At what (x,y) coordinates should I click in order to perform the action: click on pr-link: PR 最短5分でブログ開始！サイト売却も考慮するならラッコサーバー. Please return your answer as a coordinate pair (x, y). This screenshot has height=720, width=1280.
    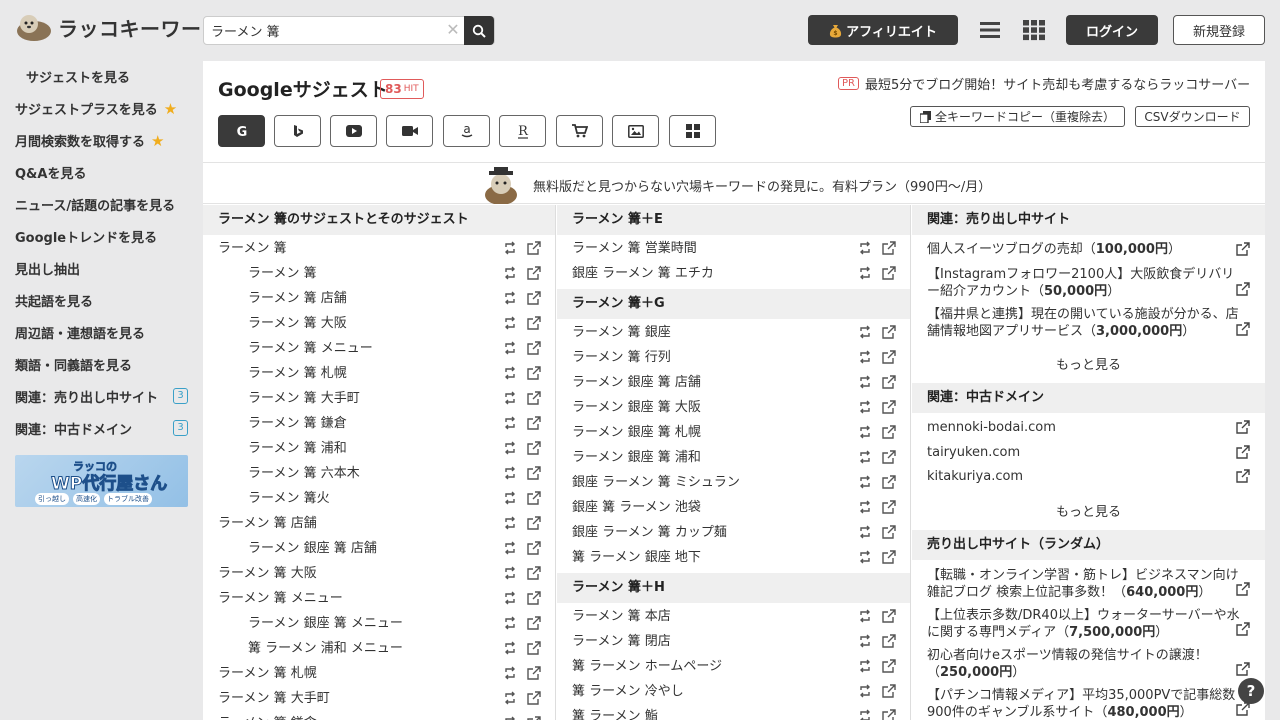
    Looking at the image, I should click on (1044, 83).